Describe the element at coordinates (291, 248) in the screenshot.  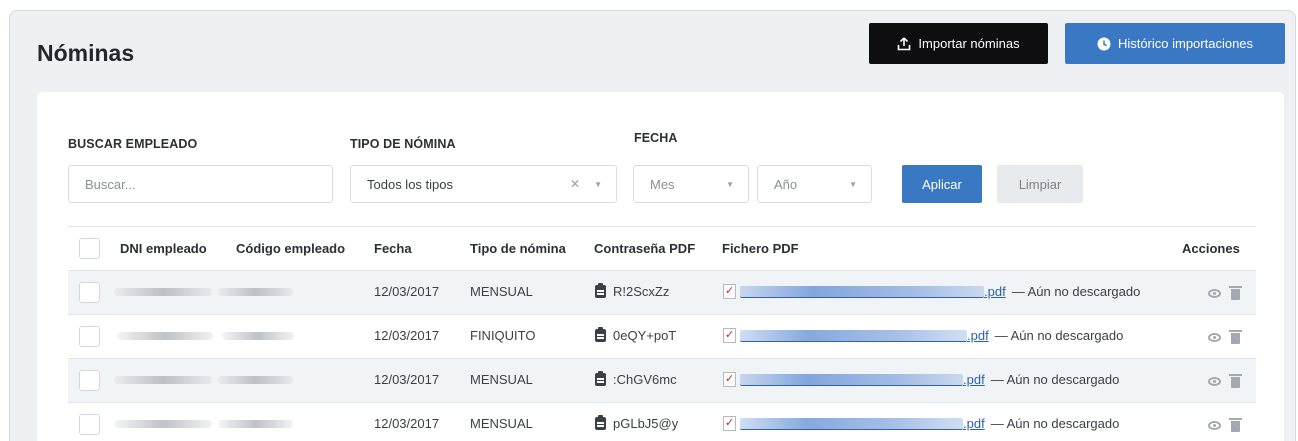
I see `column-header-employee-code: Código empleado` at that location.